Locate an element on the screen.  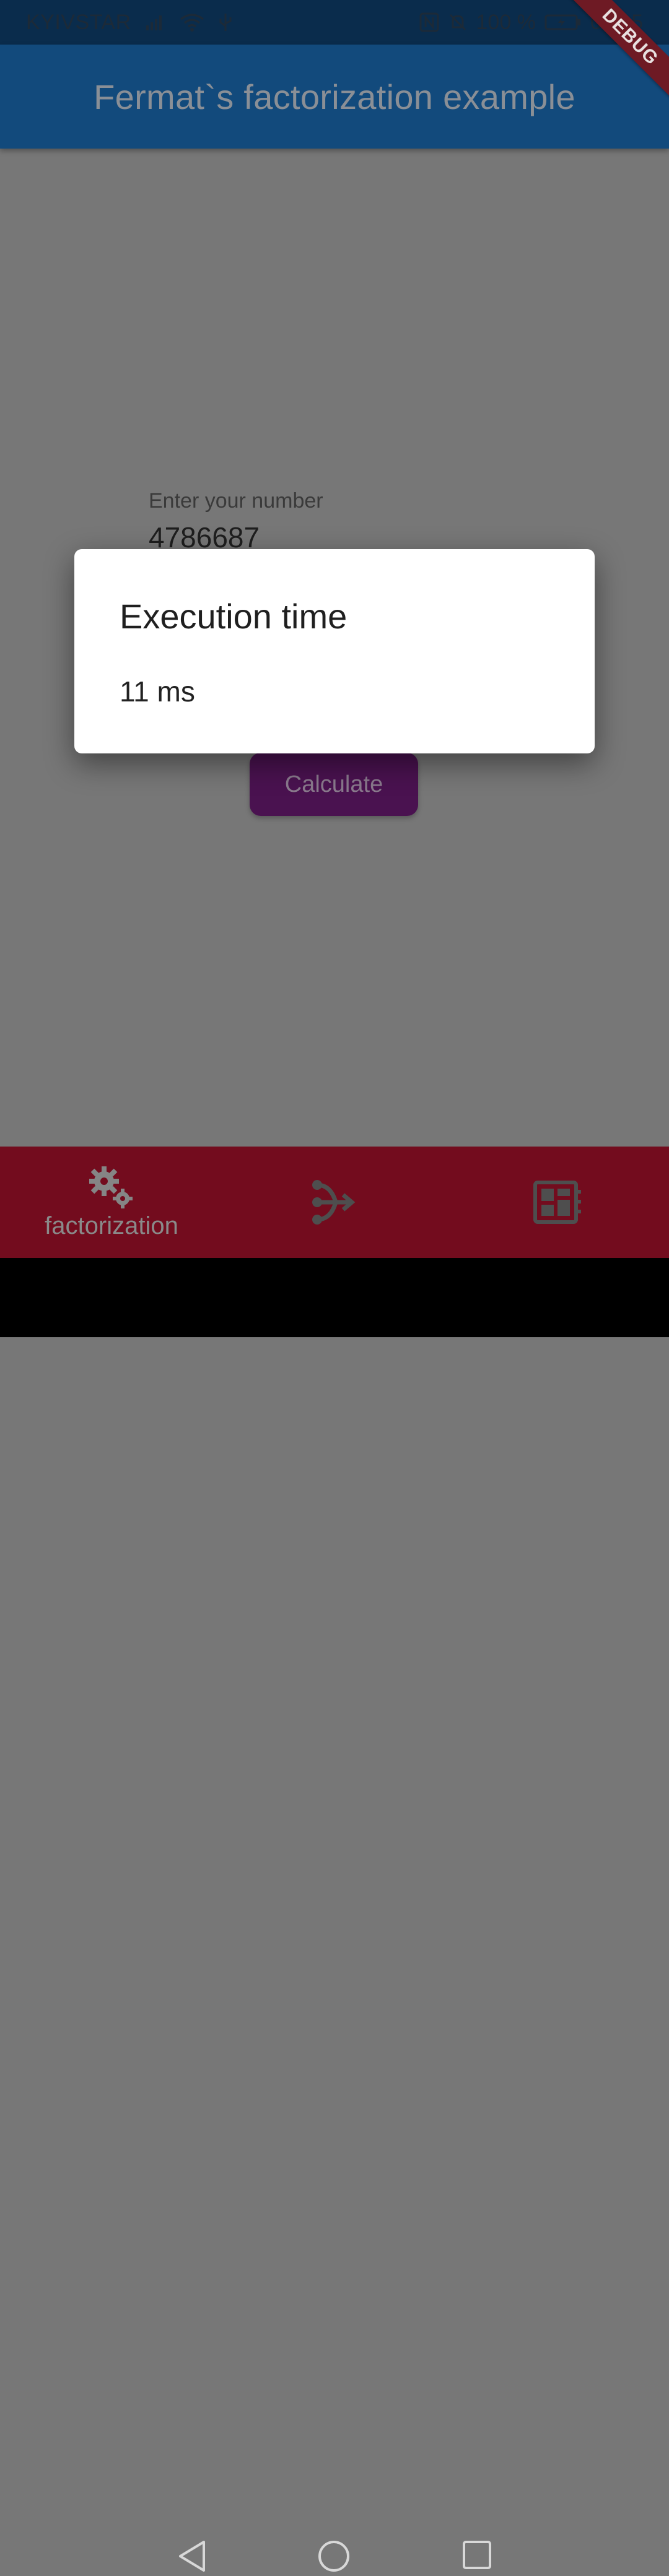
battery-percent: 100 % is located at coordinates (506, 22).